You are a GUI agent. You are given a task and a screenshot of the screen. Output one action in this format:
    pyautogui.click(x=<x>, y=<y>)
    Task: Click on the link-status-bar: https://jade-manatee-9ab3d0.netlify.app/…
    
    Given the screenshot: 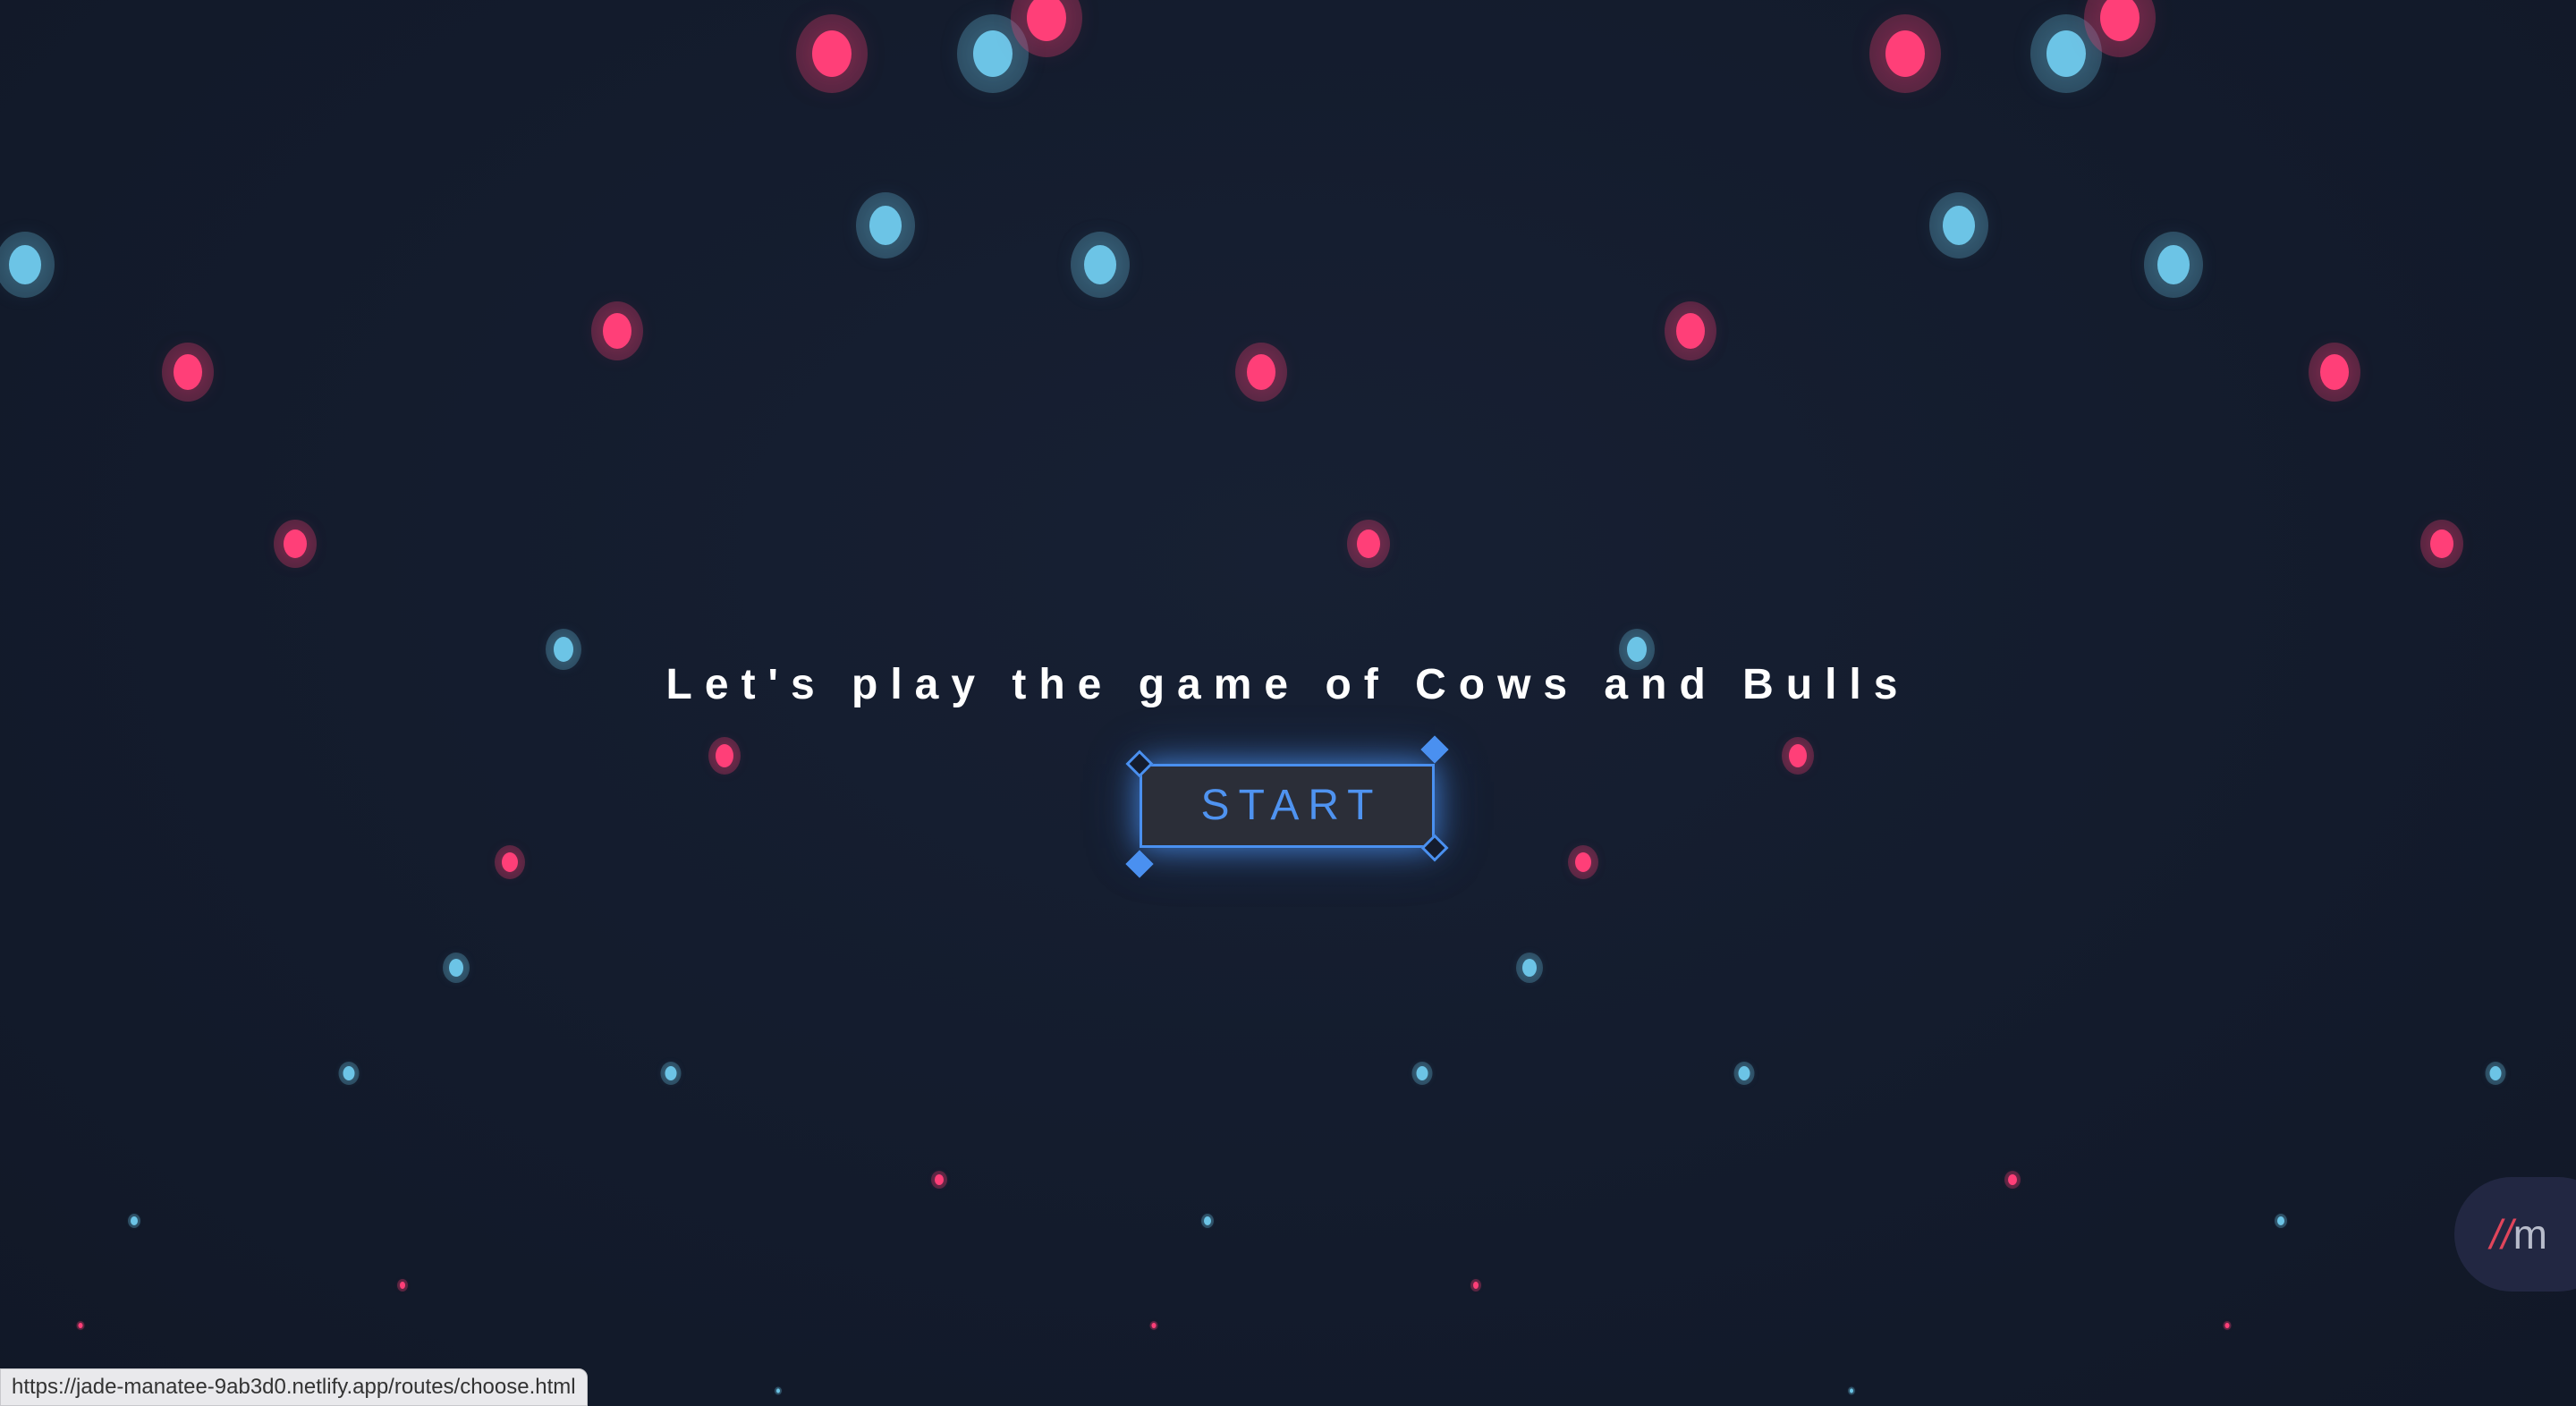 What is the action you would take?
    pyautogui.click(x=294, y=1387)
    